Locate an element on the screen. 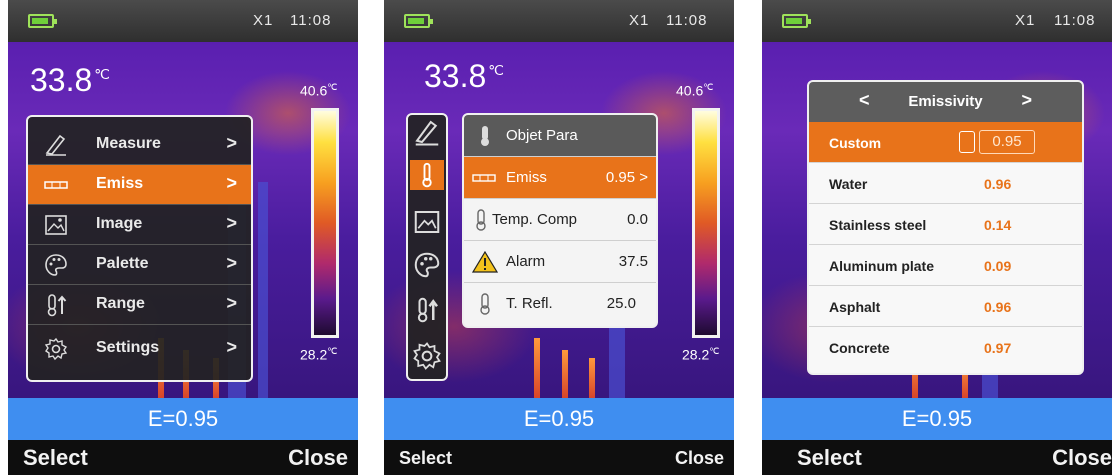  scale-min-value: 28.2 is located at coordinates (314, 354).